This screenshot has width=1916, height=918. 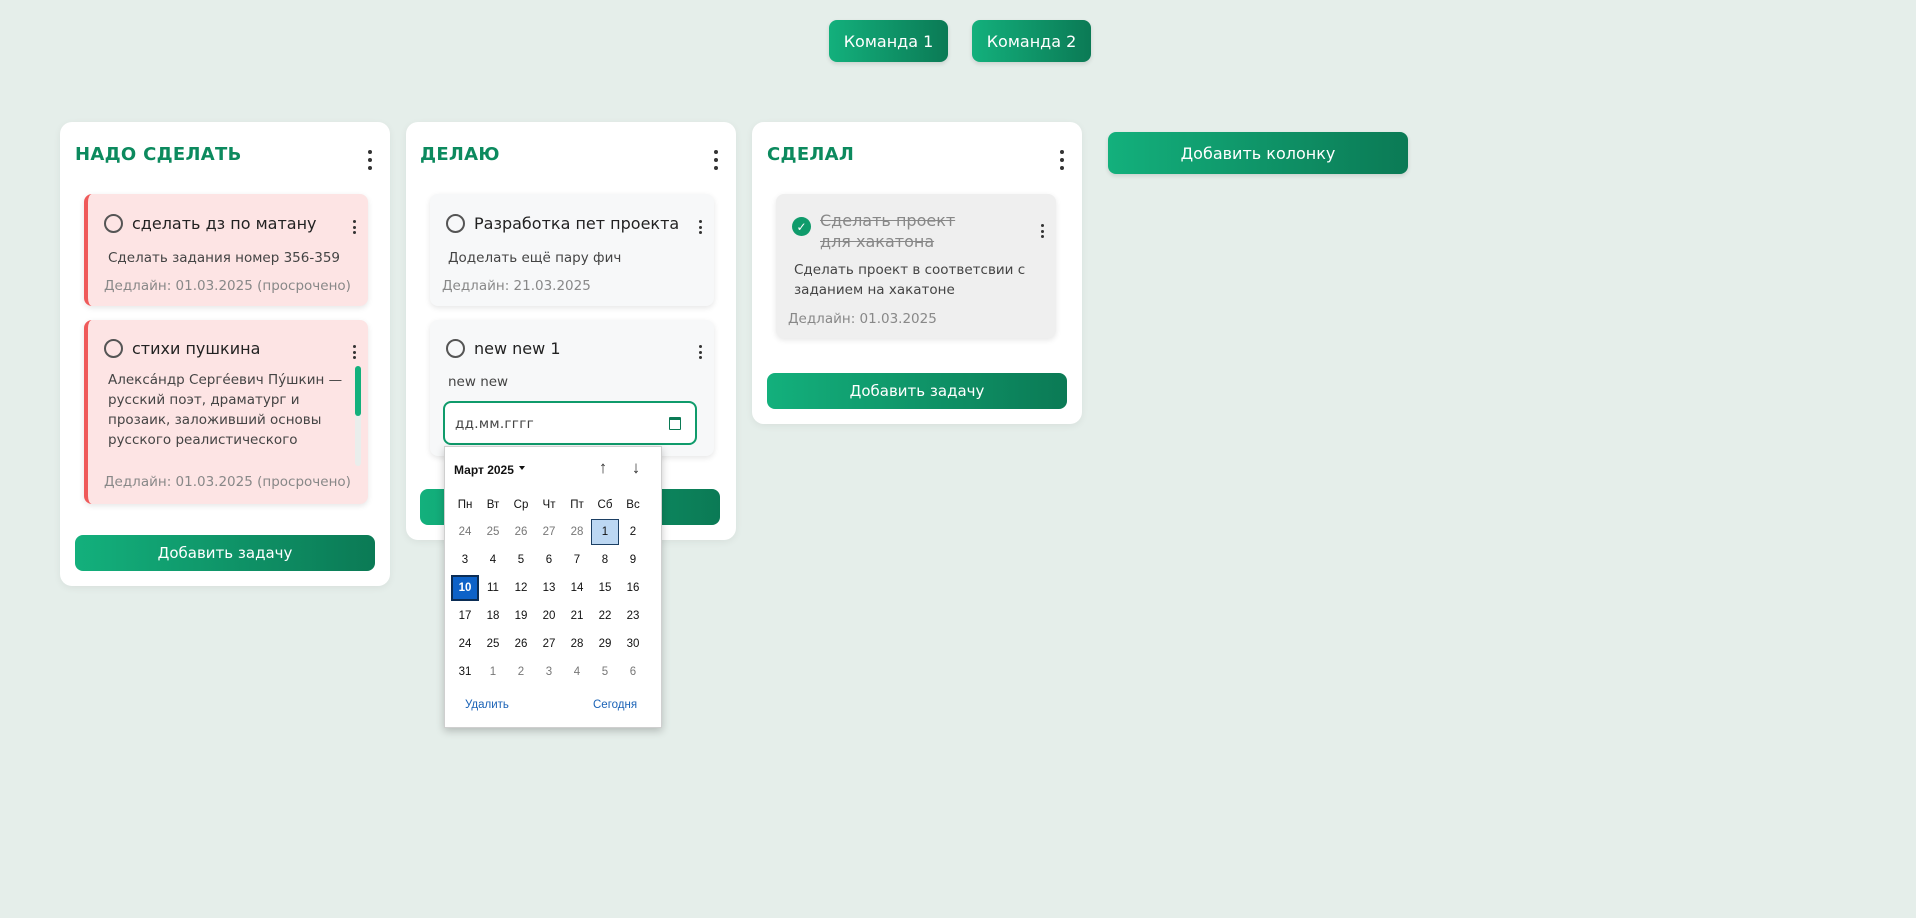 I want to click on weekday-label: Сб, so click(x=605, y=505).